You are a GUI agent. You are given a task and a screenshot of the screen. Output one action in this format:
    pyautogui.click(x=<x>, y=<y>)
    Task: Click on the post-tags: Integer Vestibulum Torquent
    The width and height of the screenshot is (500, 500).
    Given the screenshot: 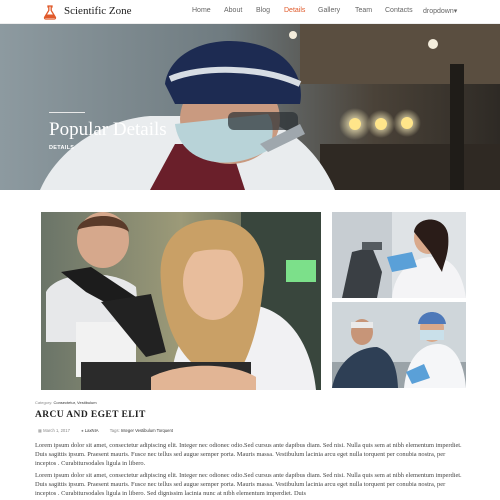 What is the action you would take?
    pyautogui.click(x=147, y=430)
    